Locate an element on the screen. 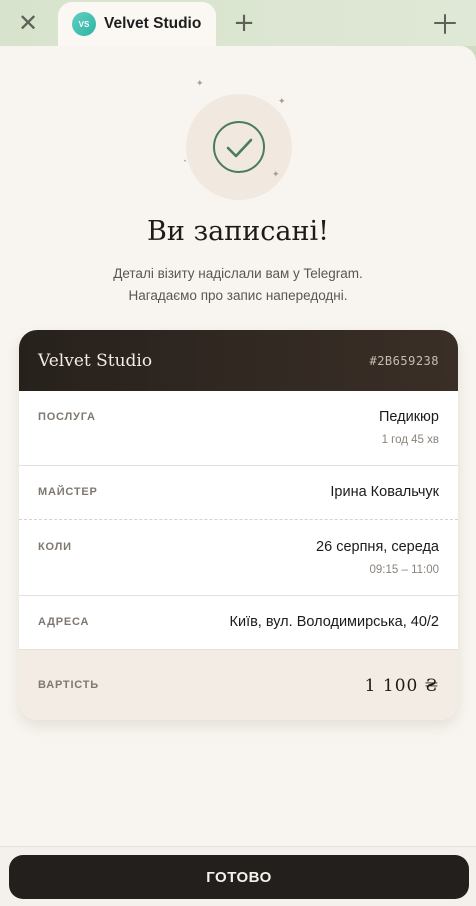 The image size is (476, 906). tab-bar: ✕ VS Velvet Studio + is located at coordinates (238, 23).